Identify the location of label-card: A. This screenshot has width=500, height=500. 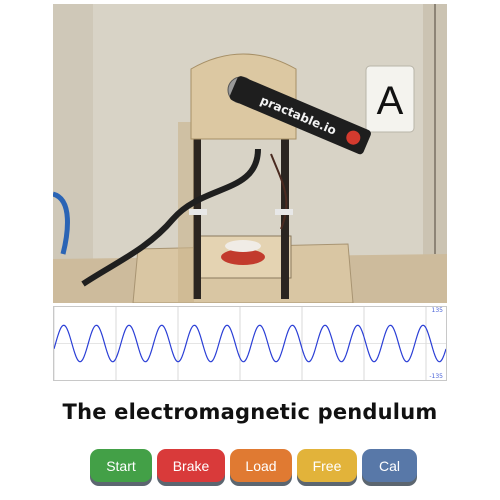
(390, 99).